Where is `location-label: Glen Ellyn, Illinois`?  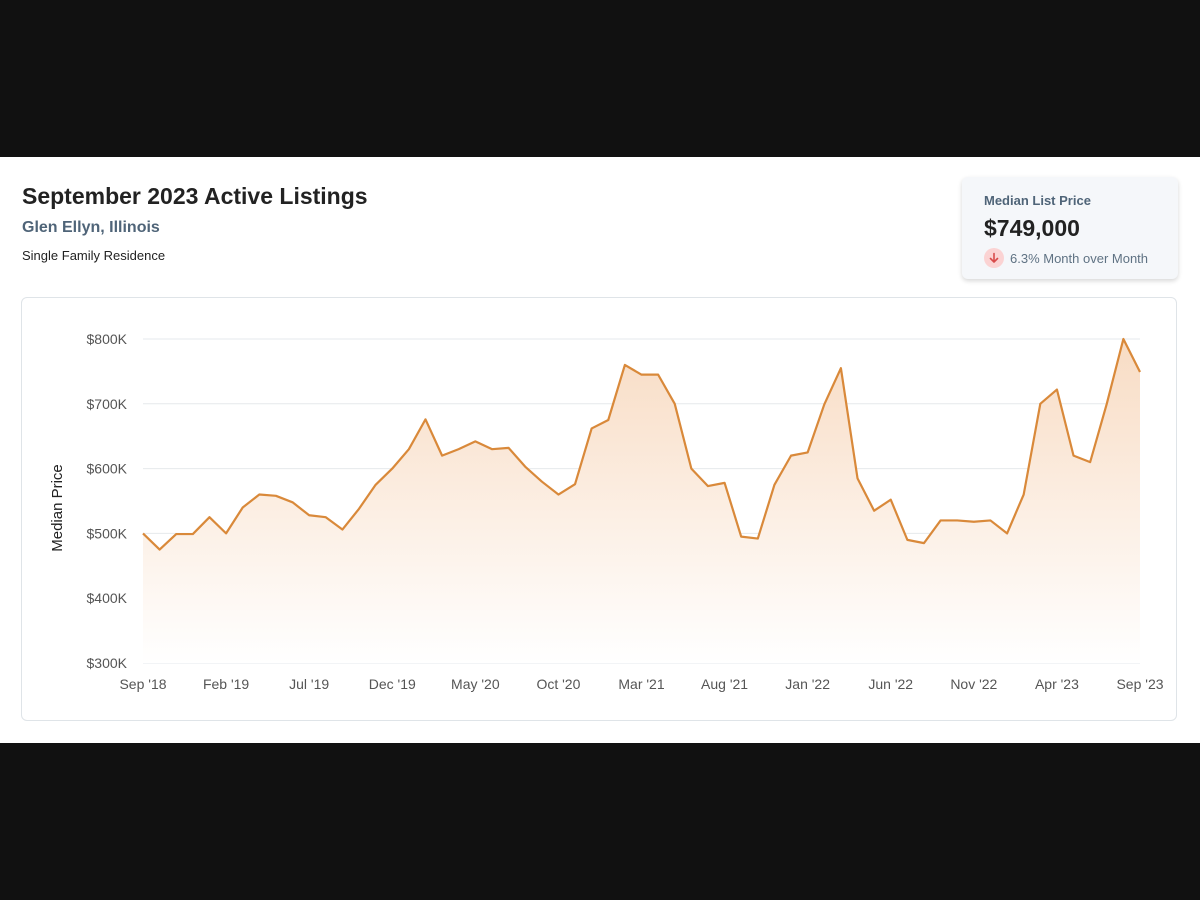 location-label: Glen Ellyn, Illinois is located at coordinates (91, 227).